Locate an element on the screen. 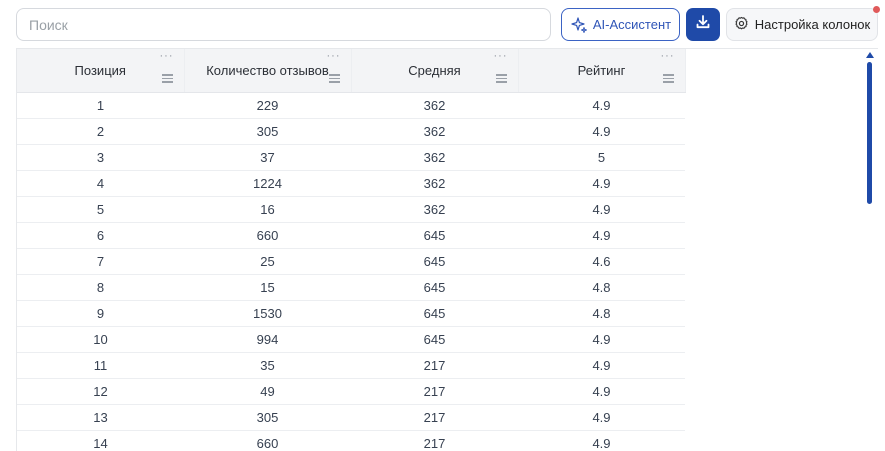 This screenshot has width=885, height=451. notification-dot is located at coordinates (876, 9).